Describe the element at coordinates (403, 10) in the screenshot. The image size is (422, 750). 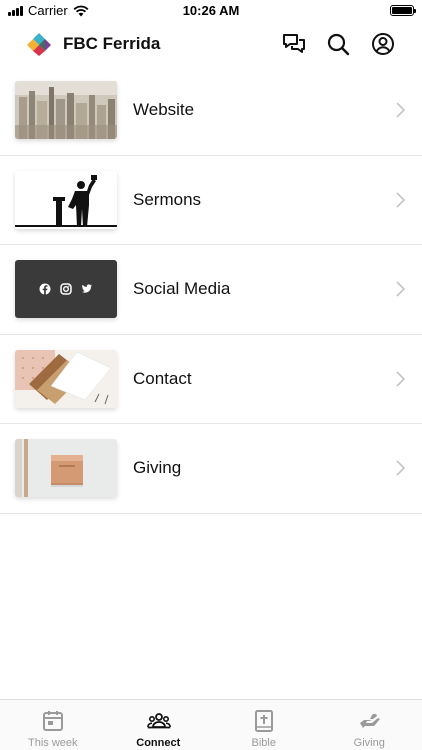
I see `battery-icon` at that location.